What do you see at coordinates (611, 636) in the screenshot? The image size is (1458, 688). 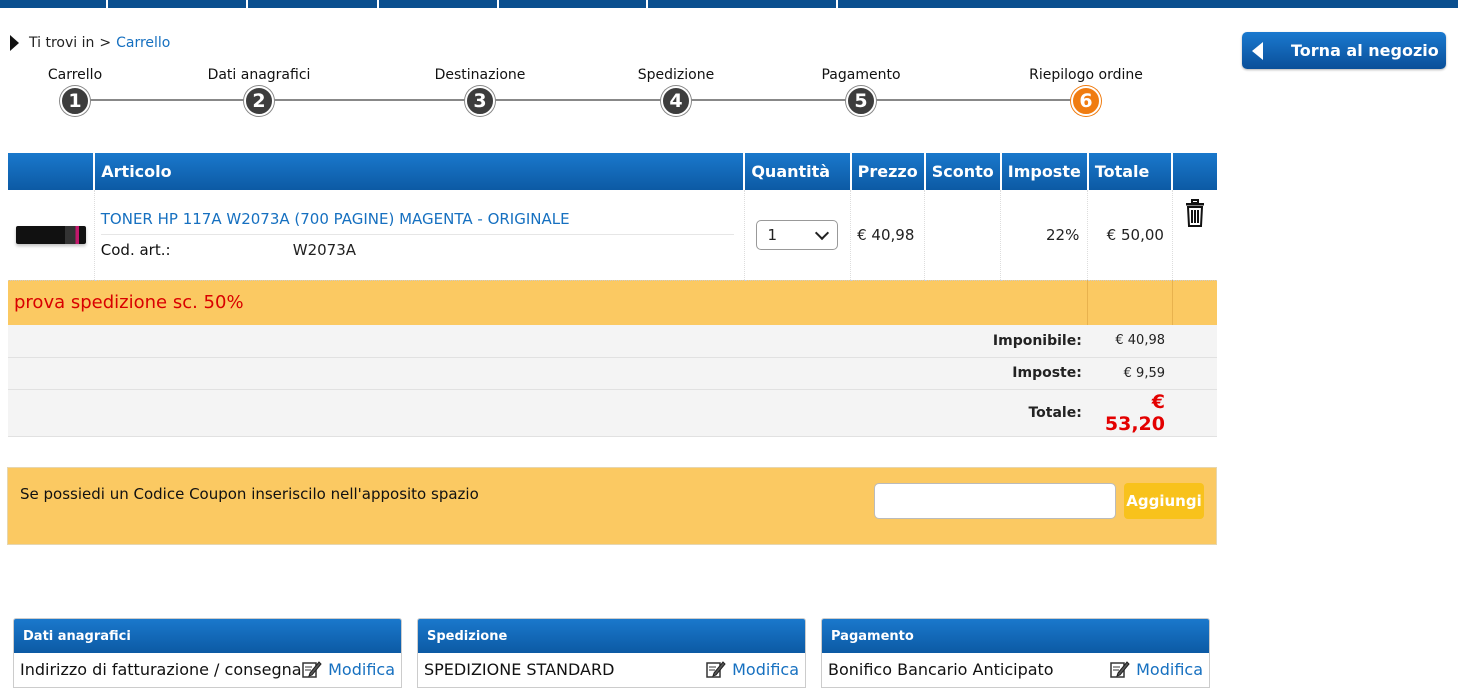 I see `panel-spedizione-title: Spedizione` at bounding box center [611, 636].